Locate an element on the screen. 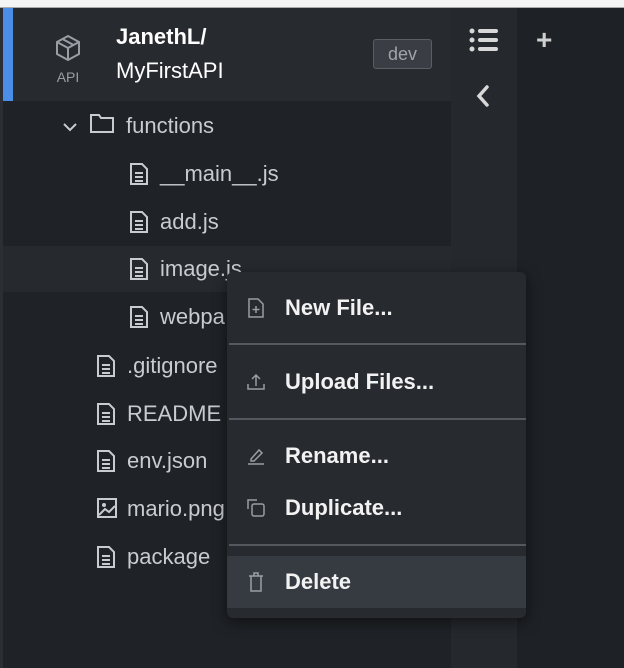 The height and width of the screenshot is (668, 624). tree-file: README is located at coordinates (159, 414).